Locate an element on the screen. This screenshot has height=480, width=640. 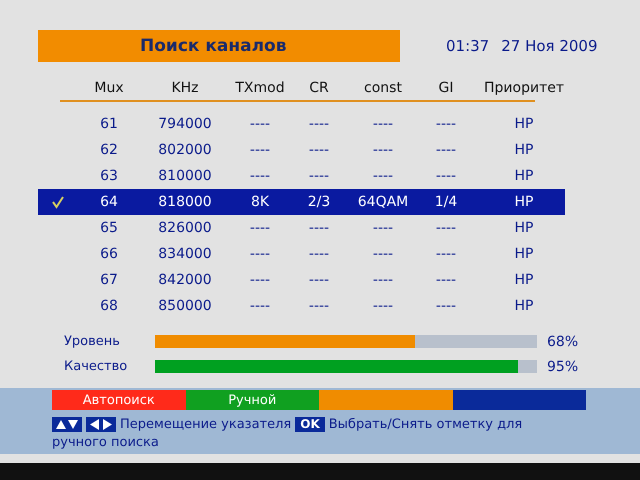
meter-label: Качество is located at coordinates (96, 366).